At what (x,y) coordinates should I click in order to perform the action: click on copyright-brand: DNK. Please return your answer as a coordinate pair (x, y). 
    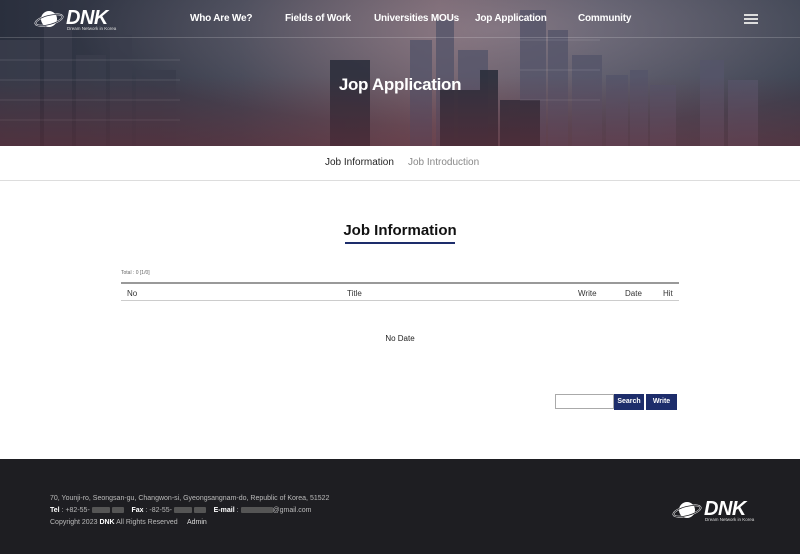
    Looking at the image, I should click on (107, 522).